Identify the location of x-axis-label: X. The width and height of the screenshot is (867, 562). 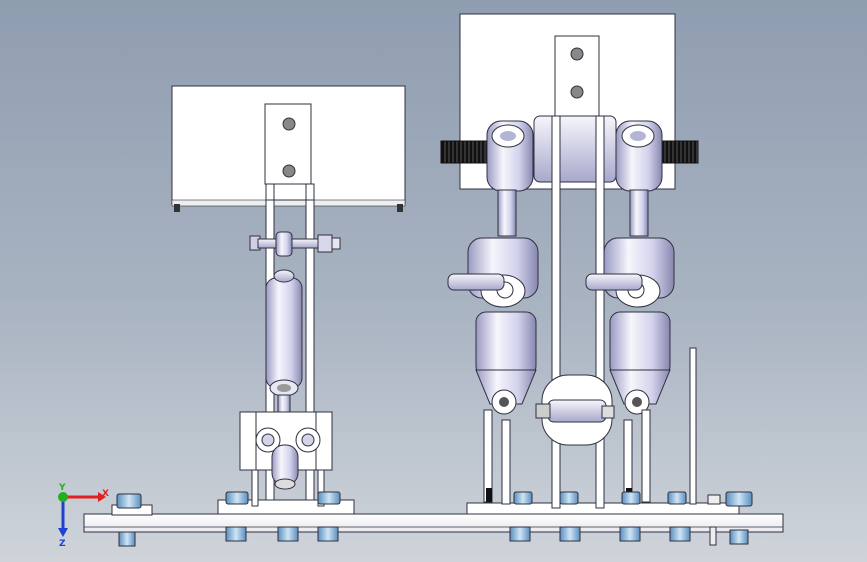
(105, 494).